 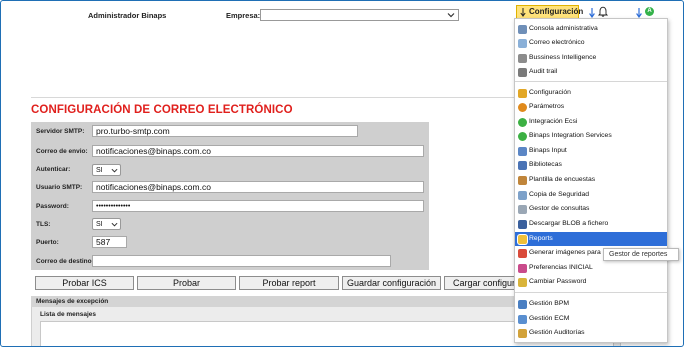 I want to click on backup-icon, so click(x=522, y=195).